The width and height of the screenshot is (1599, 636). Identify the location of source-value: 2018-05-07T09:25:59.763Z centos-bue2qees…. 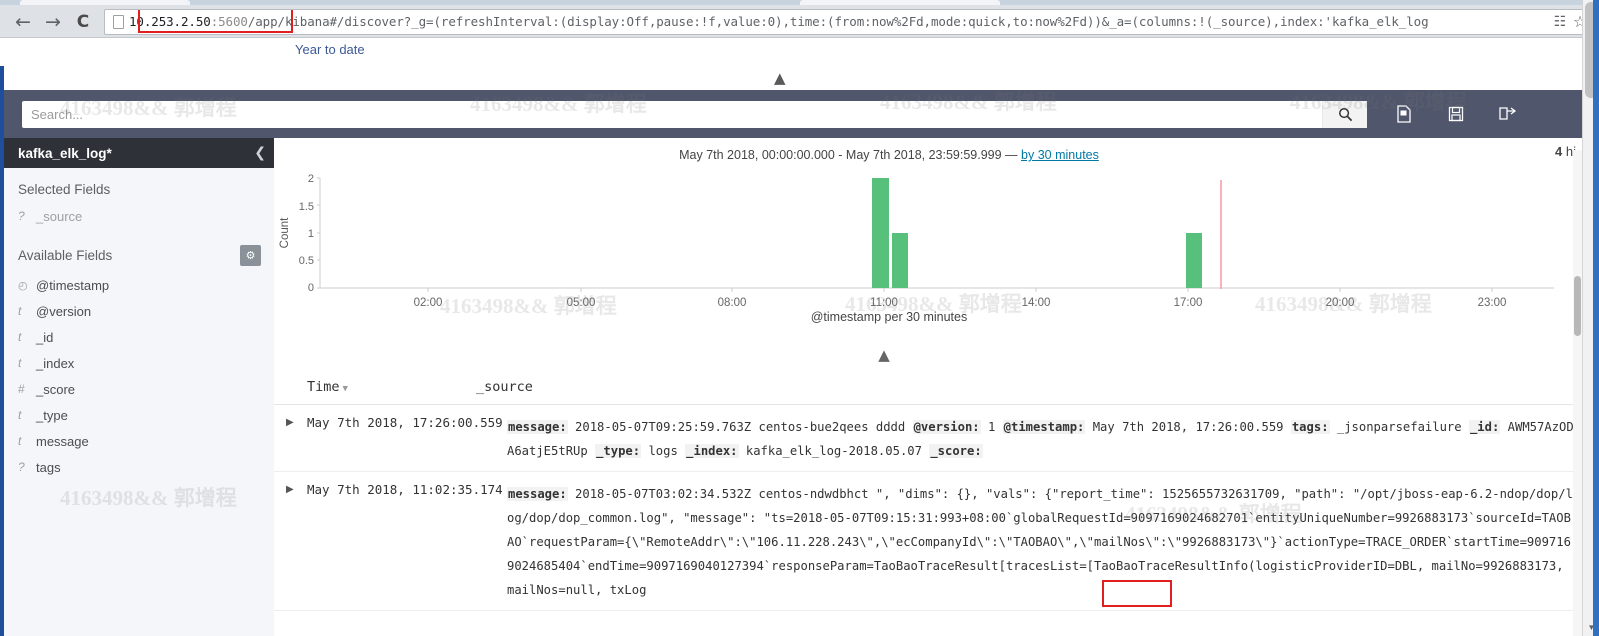
(740, 427).